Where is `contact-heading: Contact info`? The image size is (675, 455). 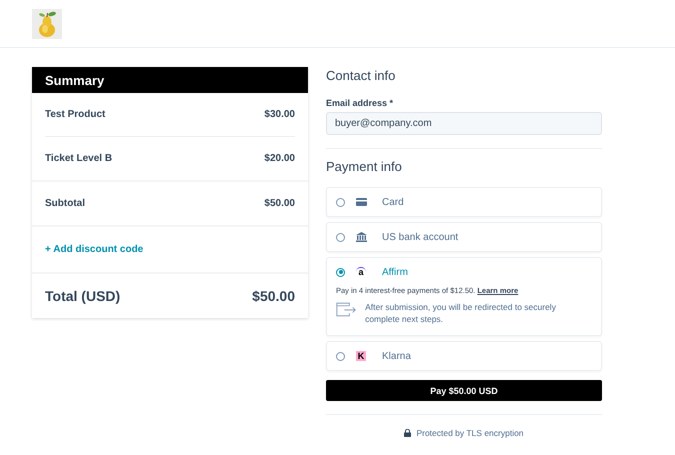 contact-heading: Contact info is located at coordinates (361, 76).